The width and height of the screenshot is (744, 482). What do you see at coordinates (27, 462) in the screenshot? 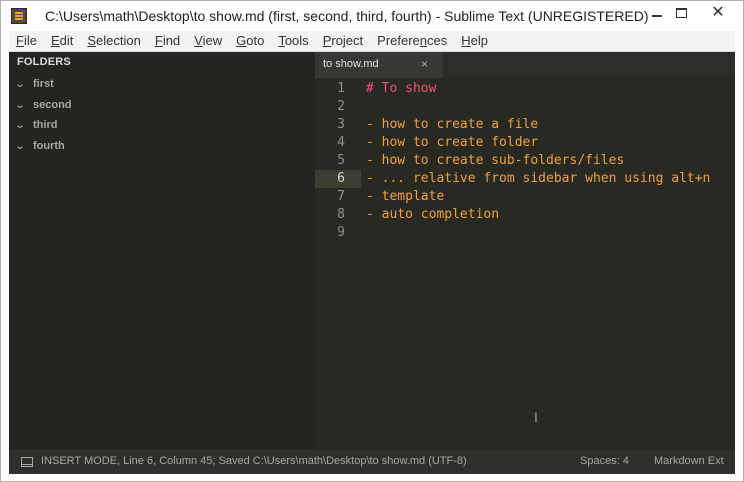
I see `panel-switcher-icon` at bounding box center [27, 462].